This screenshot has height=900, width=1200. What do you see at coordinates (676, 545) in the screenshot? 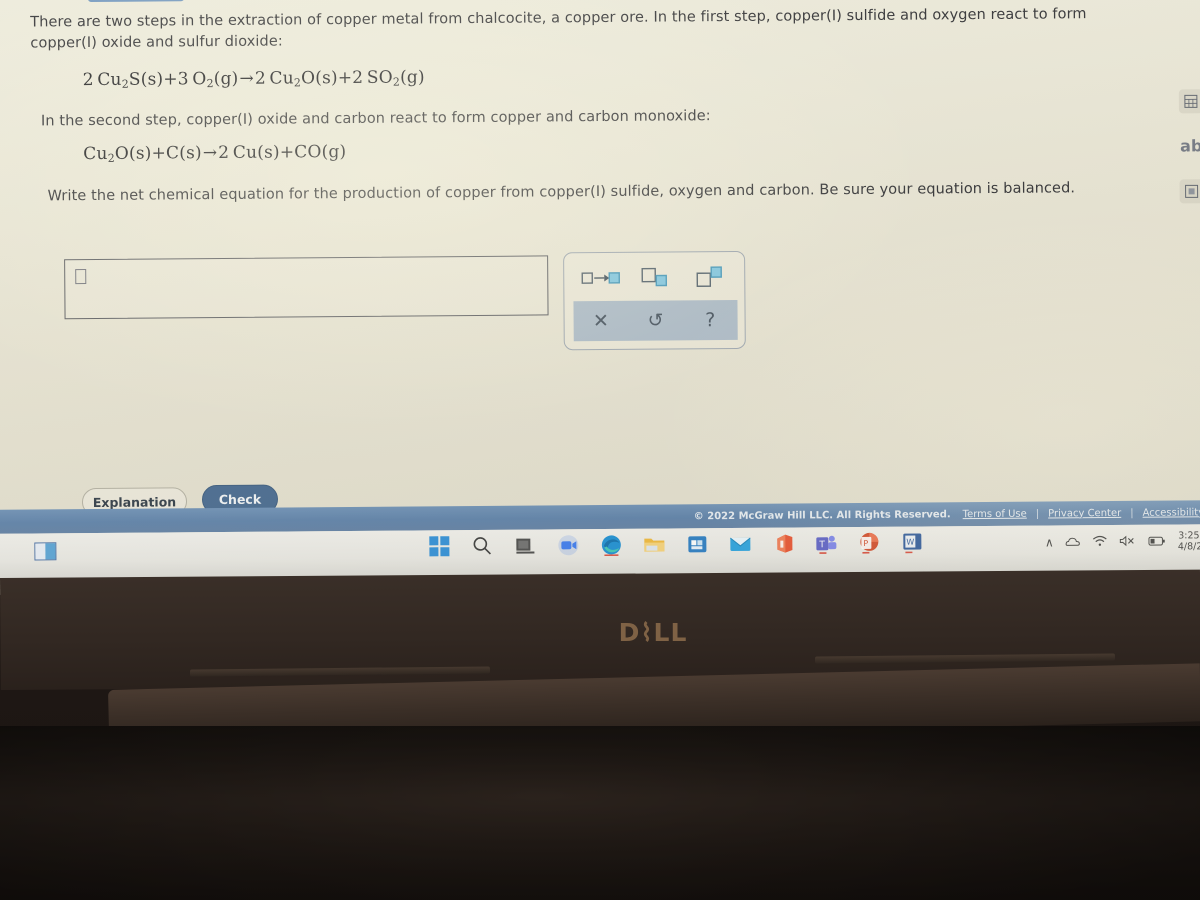
I see `taskbar-app-group: T P W` at bounding box center [676, 545].